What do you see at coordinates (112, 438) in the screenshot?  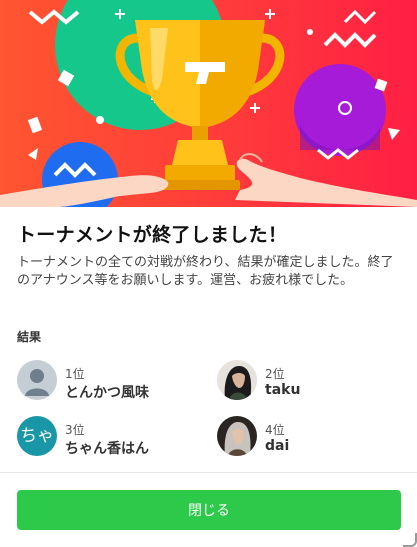 I see `result-item: ちゃ 3位 ちゃん香はん` at bounding box center [112, 438].